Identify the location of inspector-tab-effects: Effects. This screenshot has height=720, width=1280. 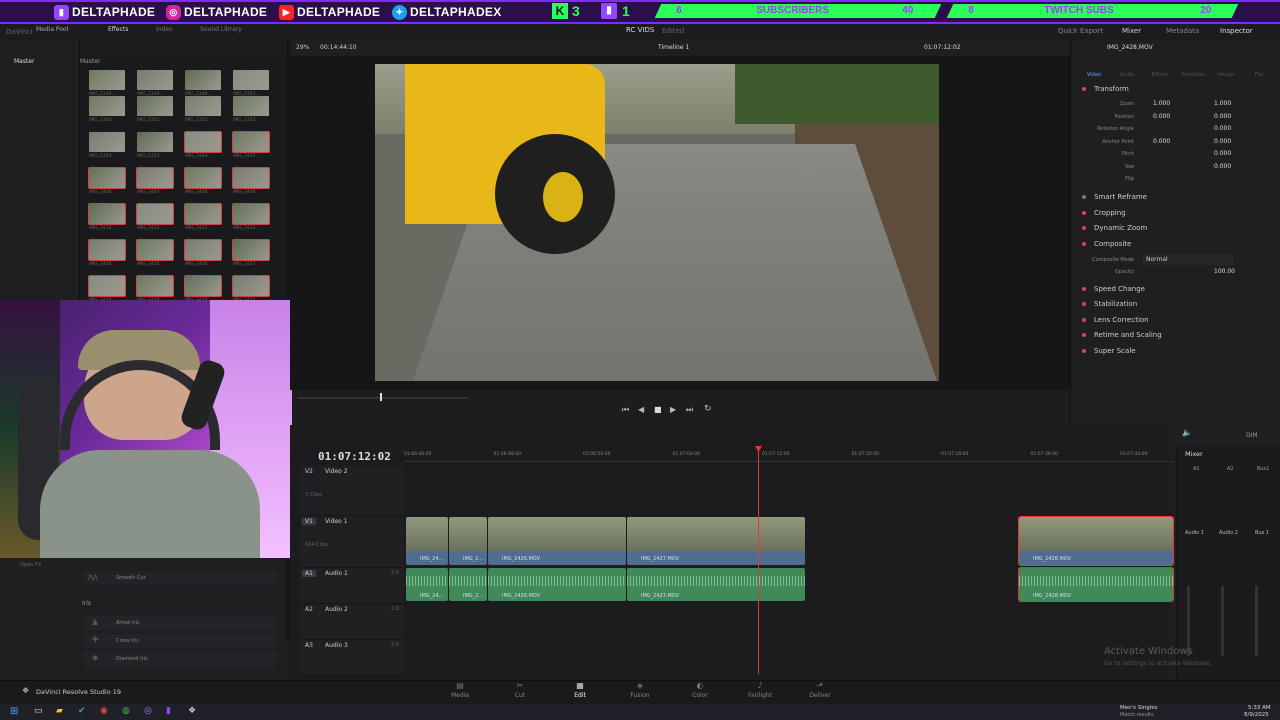
(1160, 75).